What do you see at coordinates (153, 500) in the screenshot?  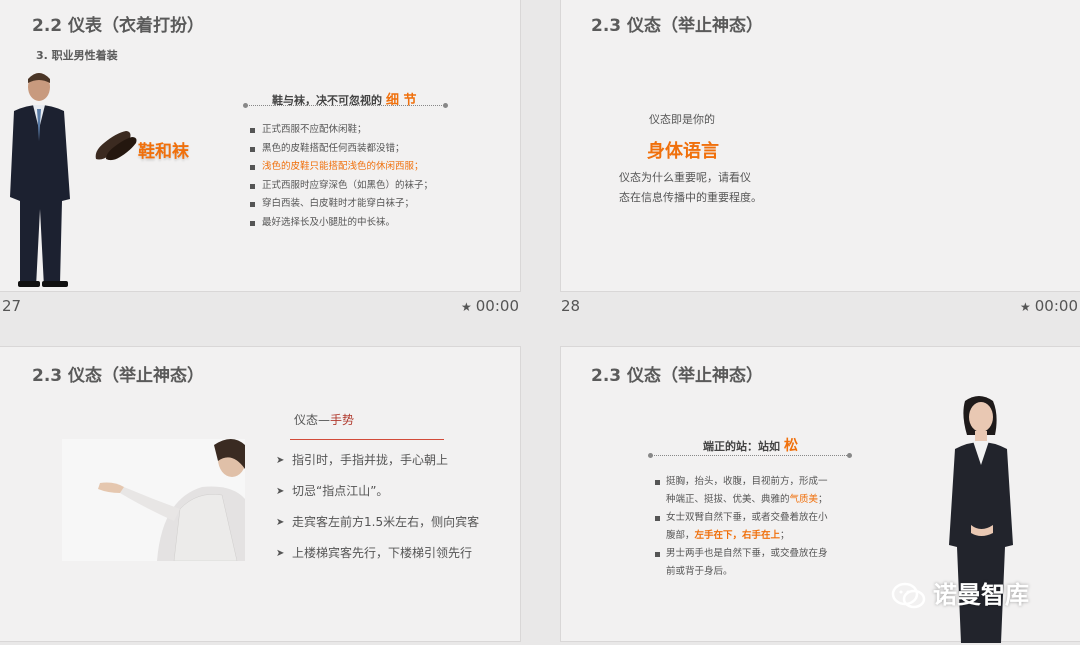 I see `gesture-photo` at bounding box center [153, 500].